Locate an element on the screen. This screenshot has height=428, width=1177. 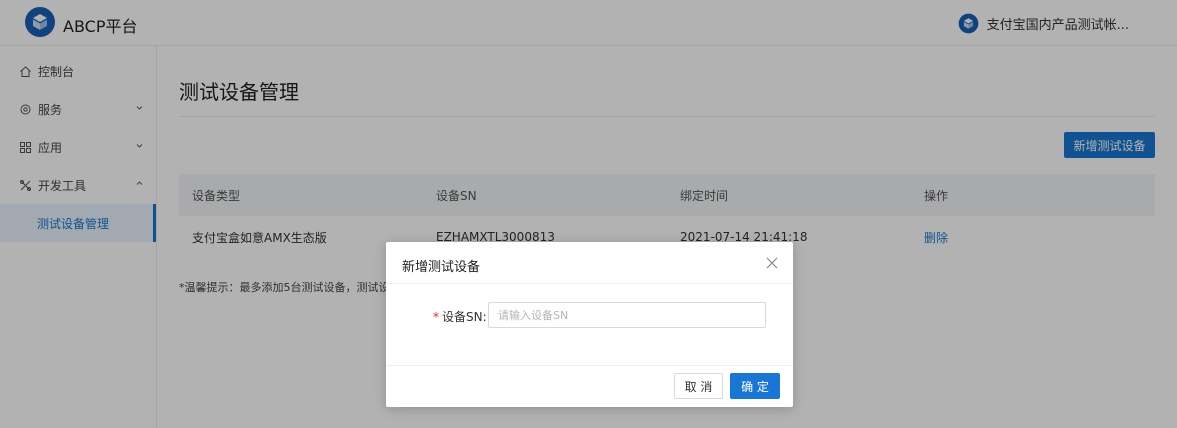
cancel-button: 取 消 is located at coordinates (698, 386).